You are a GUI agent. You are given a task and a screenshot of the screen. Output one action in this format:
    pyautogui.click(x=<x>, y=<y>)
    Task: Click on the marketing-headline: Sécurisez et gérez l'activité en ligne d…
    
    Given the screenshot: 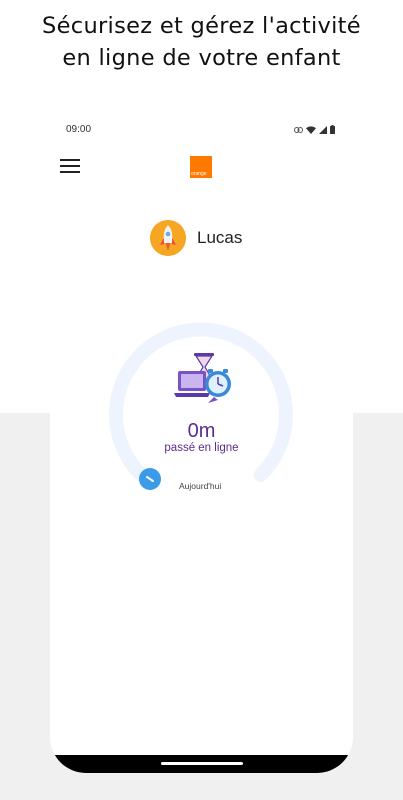 What is the action you would take?
    pyautogui.click(x=201, y=42)
    